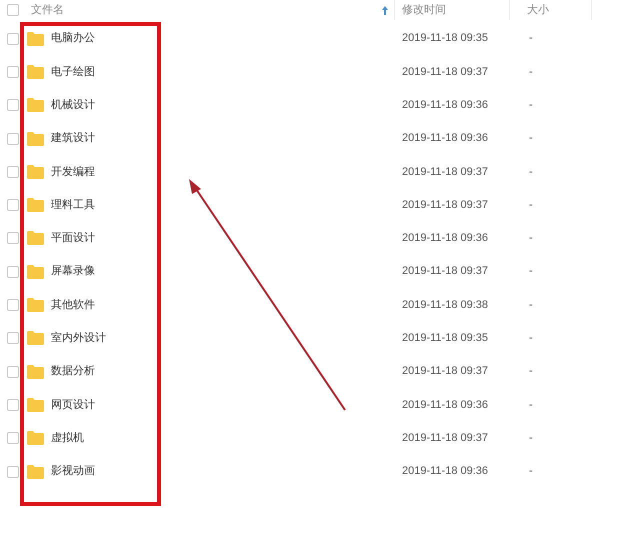 The width and height of the screenshot is (640, 548). Describe the element at coordinates (67, 438) in the screenshot. I see `folder-name: 虚拟机` at that location.